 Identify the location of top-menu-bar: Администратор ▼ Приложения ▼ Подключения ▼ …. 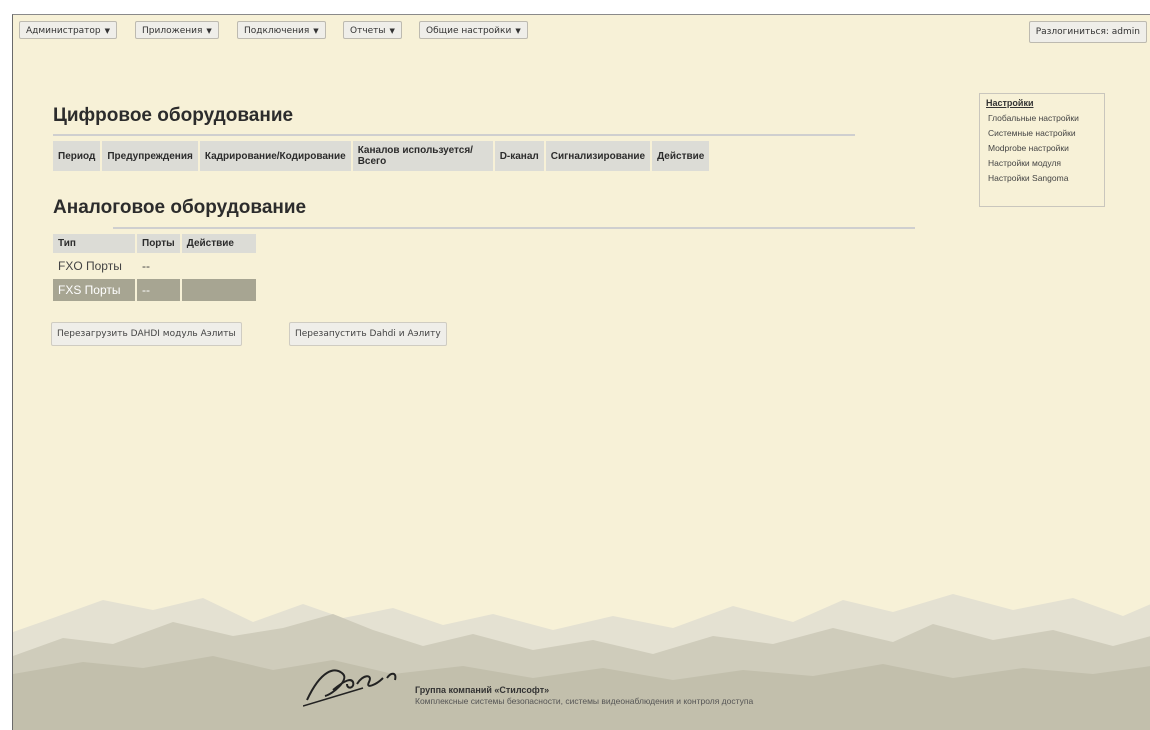
(581, 31).